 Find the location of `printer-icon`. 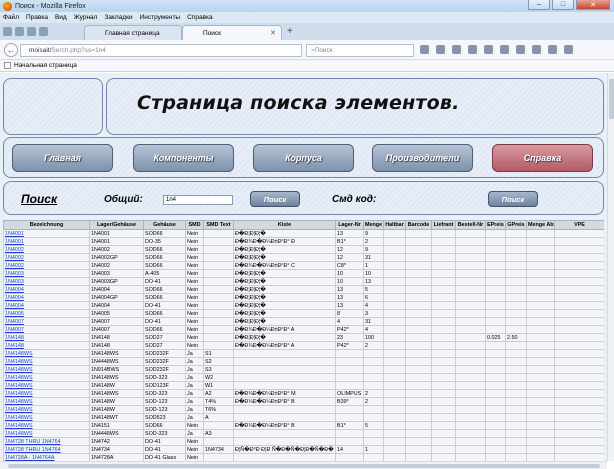

printer-icon is located at coordinates (31, 31).